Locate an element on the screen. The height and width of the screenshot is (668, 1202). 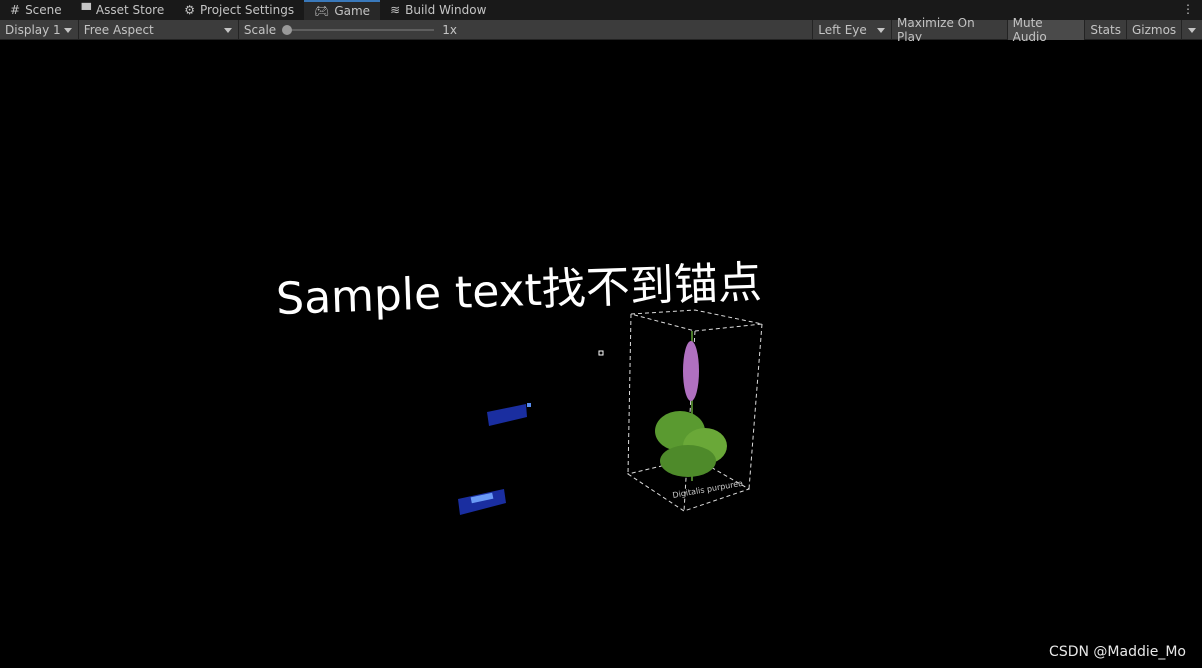
gizmos-toggle: Gizmos is located at coordinates (1155, 29).